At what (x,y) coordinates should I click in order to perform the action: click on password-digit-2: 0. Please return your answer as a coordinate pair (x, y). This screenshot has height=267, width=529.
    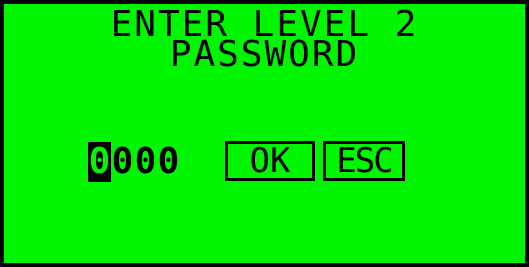
    Looking at the image, I should click on (122, 162).